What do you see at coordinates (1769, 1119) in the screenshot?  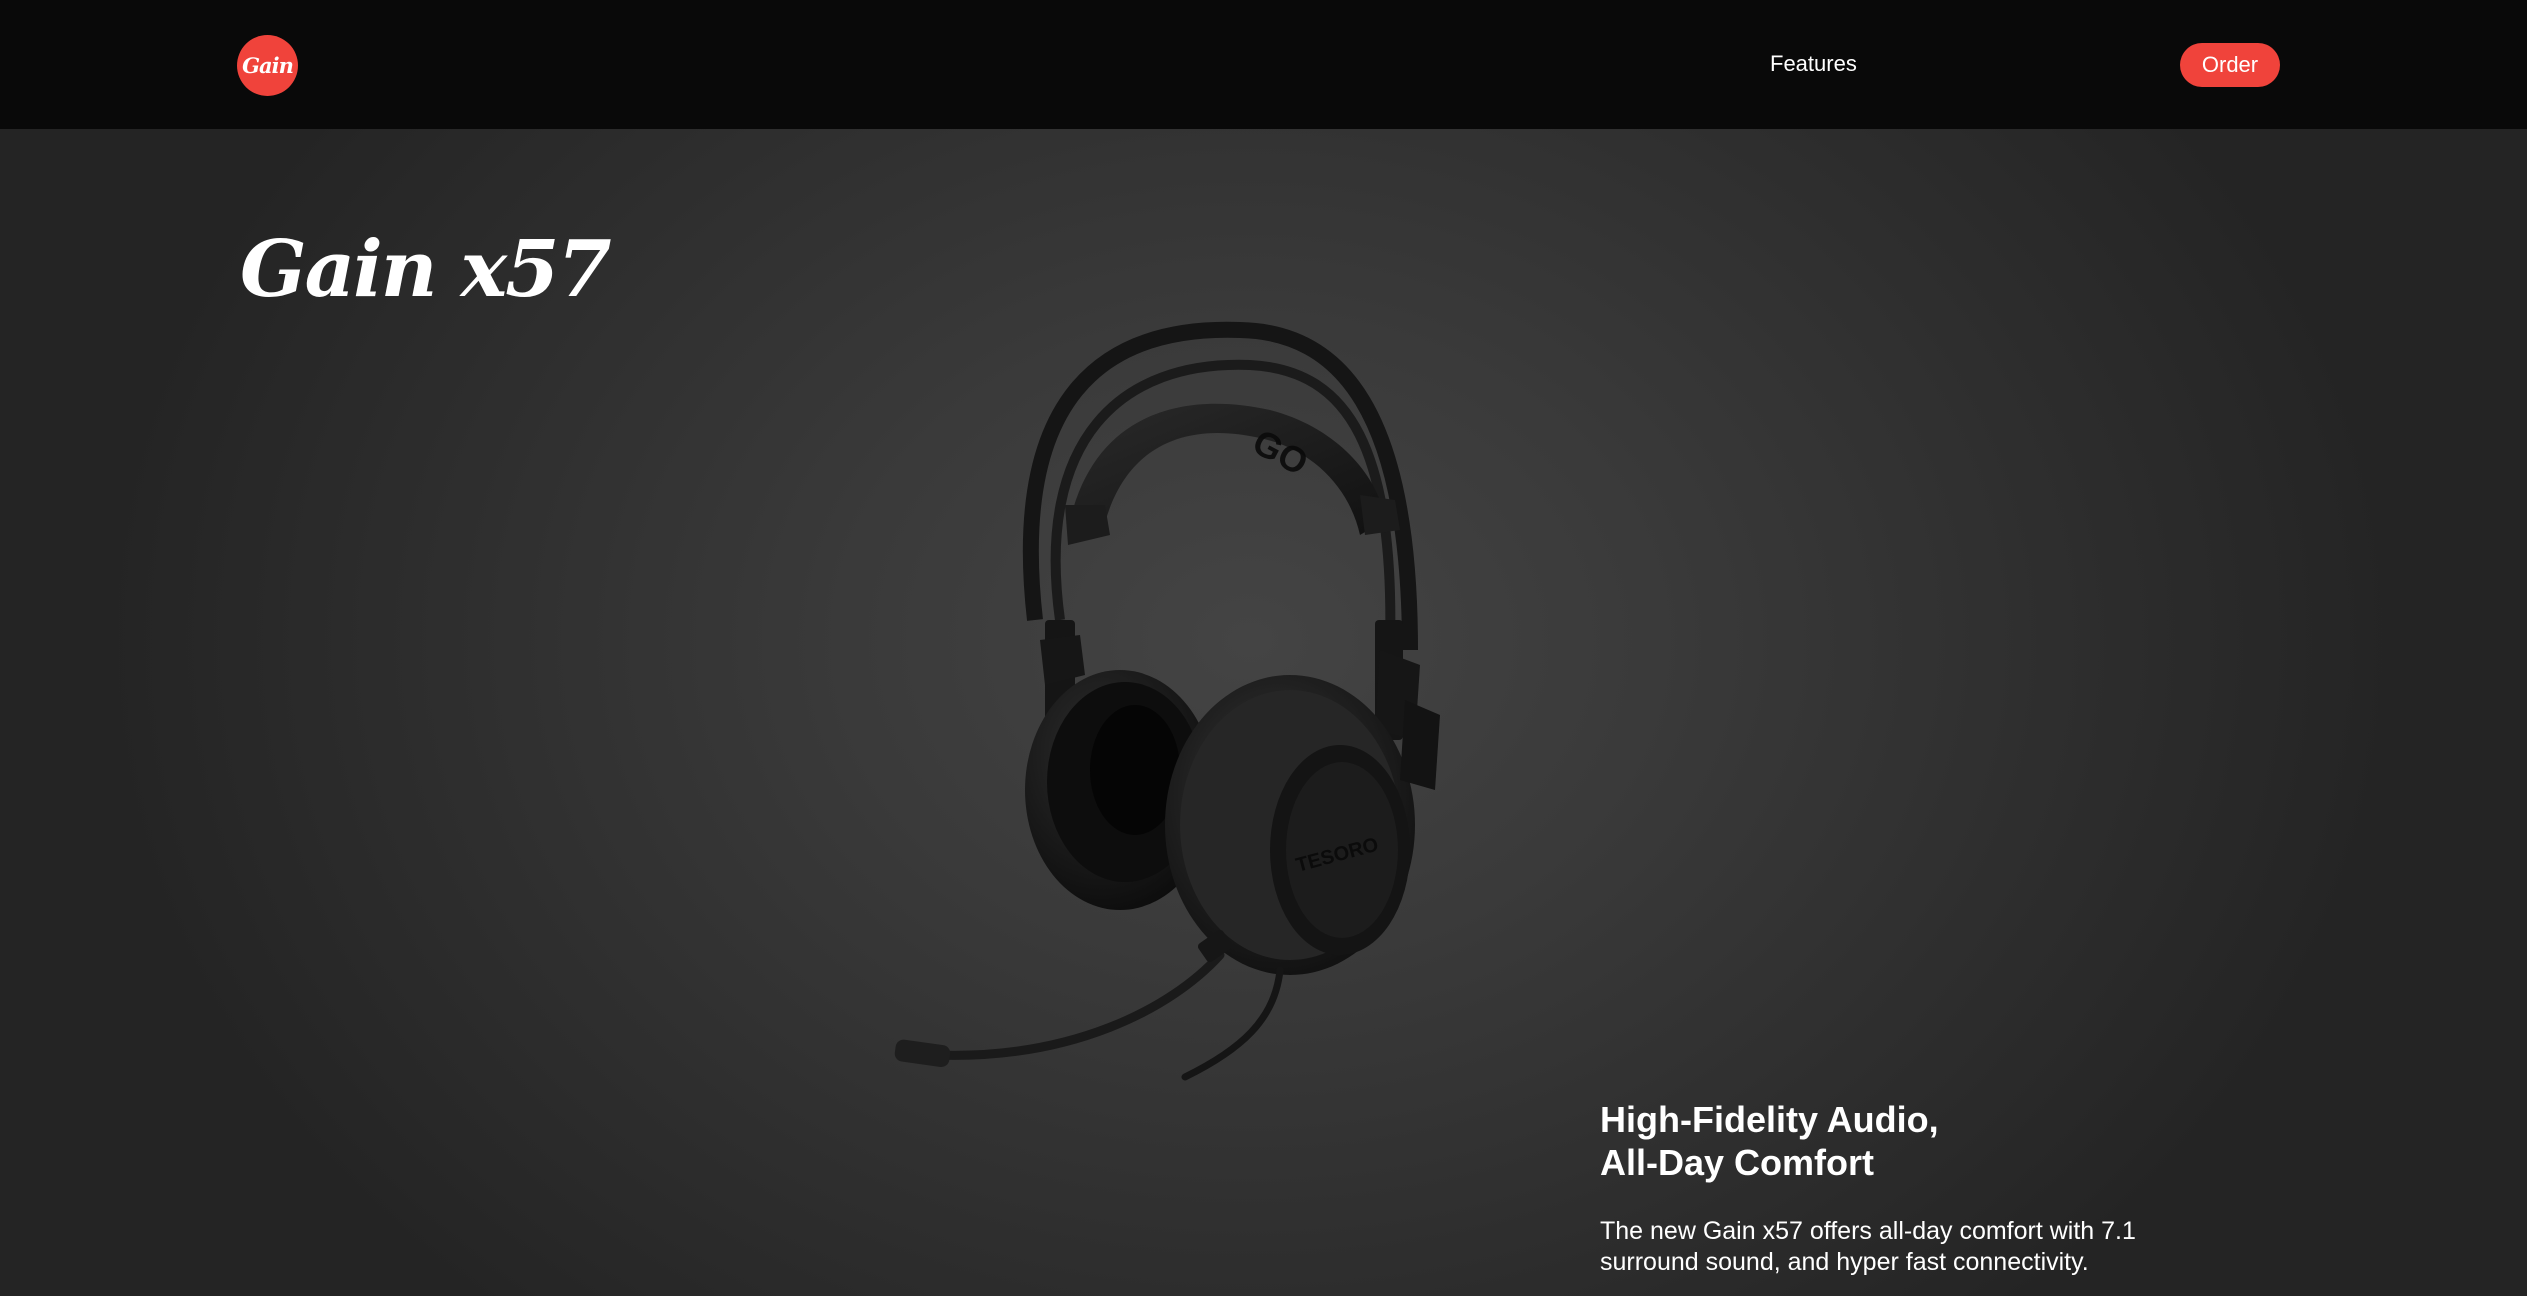 I see `feature-heading-line1: High-Fidelity Audio,` at bounding box center [1769, 1119].